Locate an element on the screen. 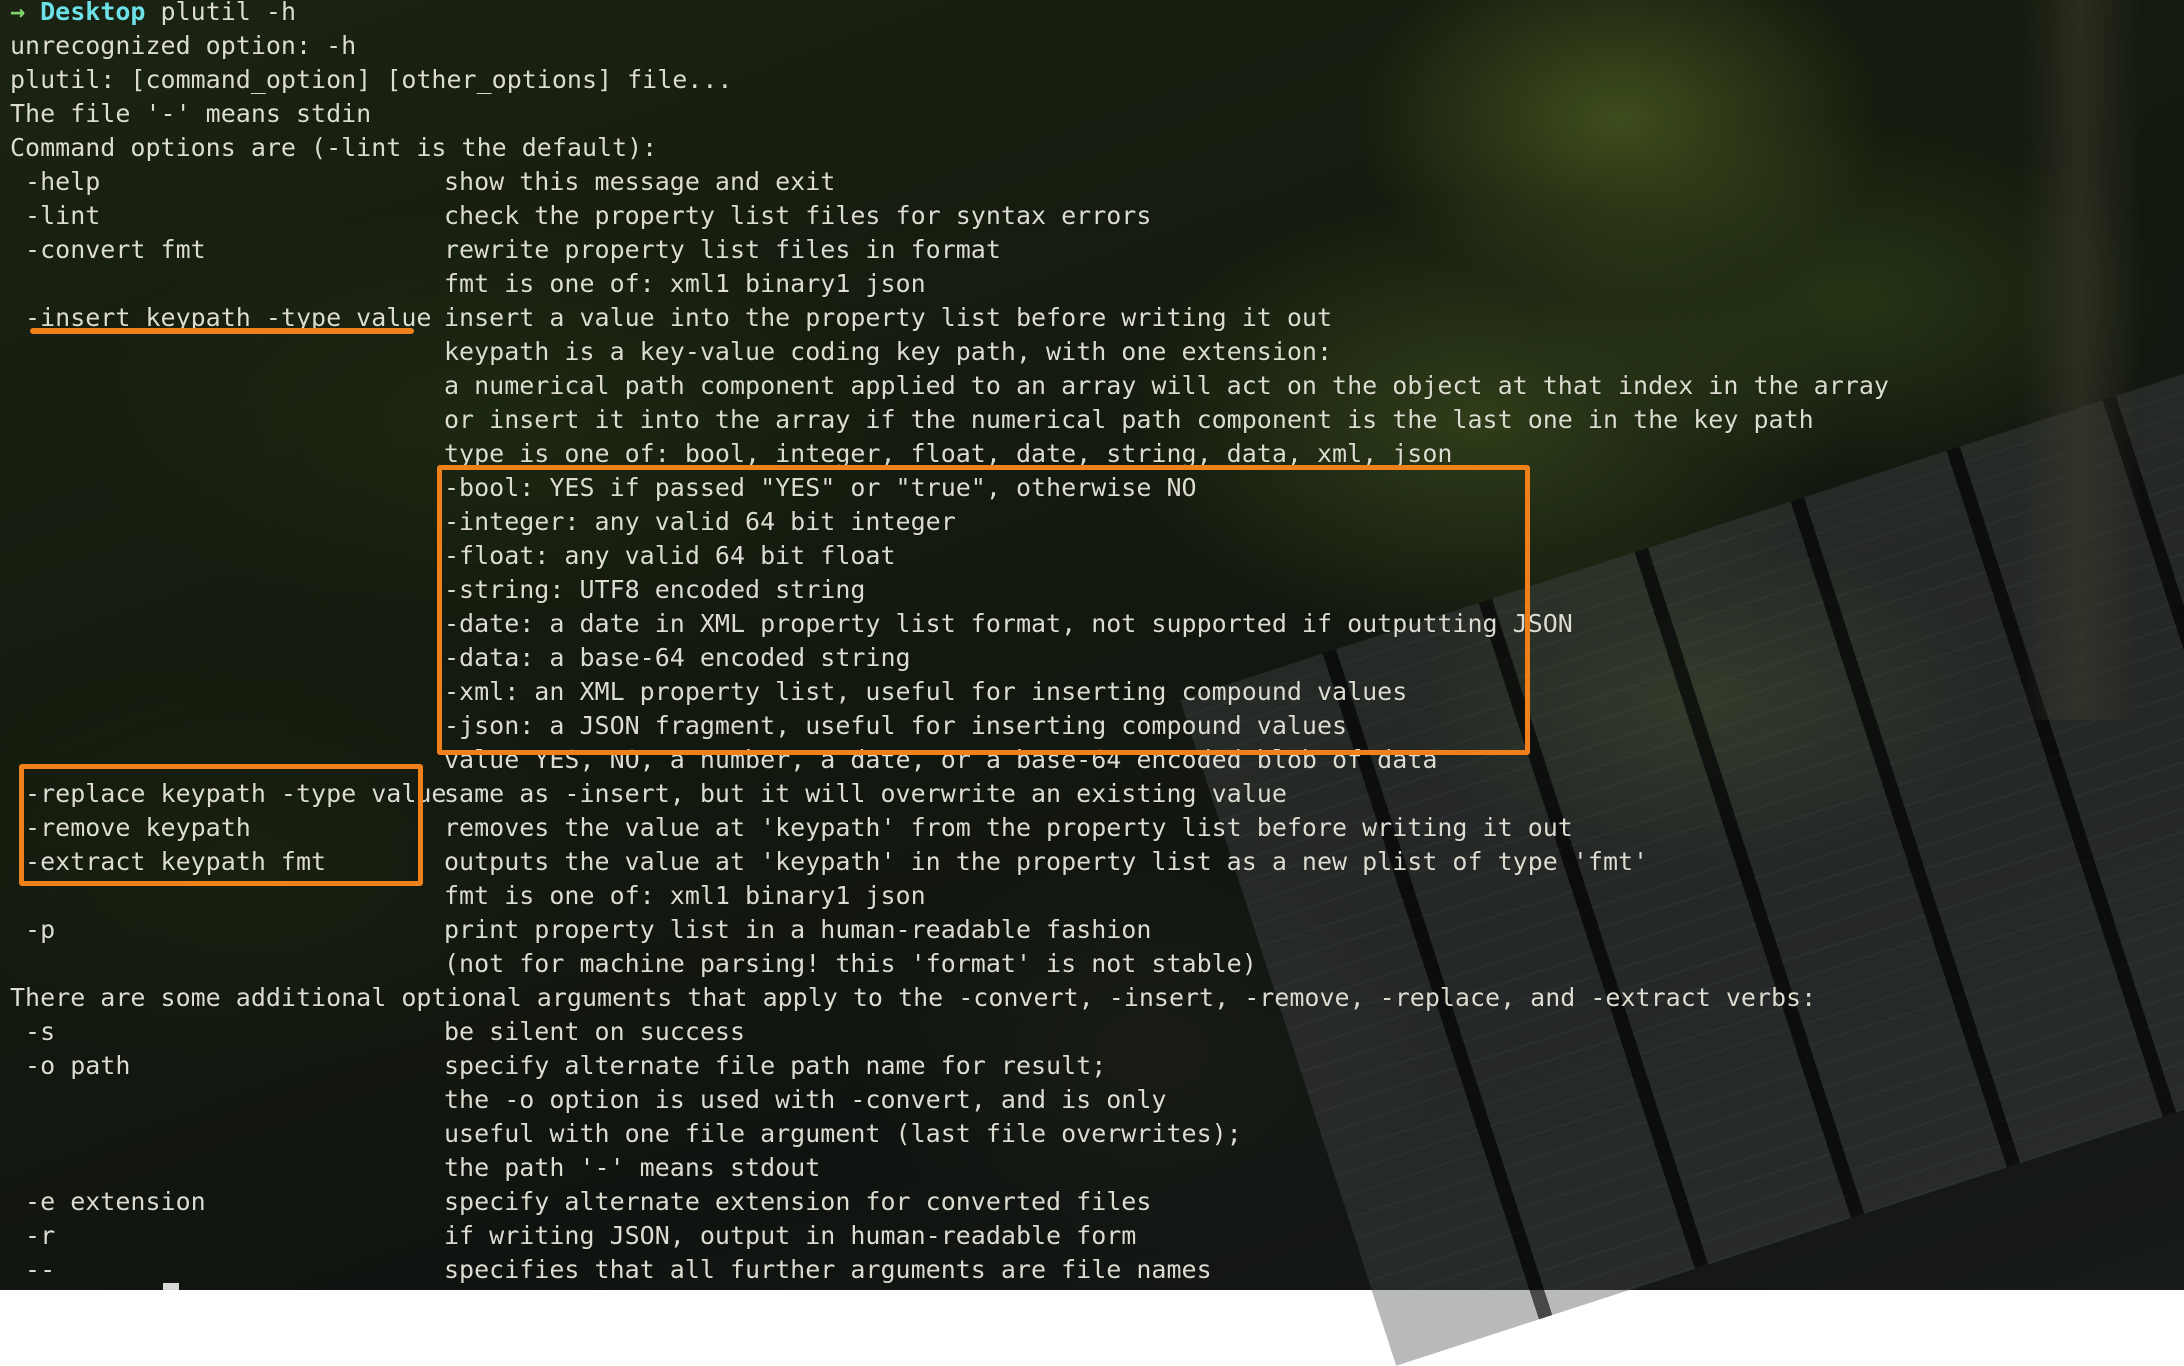 The width and height of the screenshot is (2184, 1366). prompt-line: → Desktop plutil -h is located at coordinates (949, 14).